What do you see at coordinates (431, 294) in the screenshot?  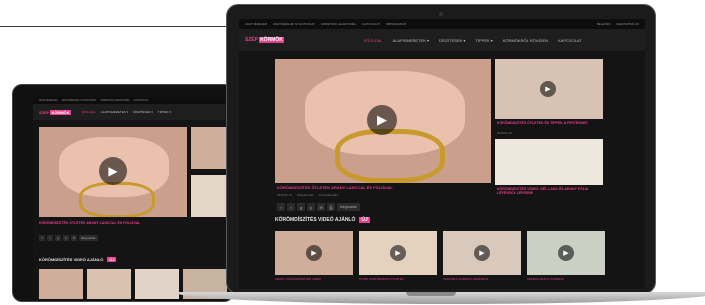 I see `laptop-notch` at bounding box center [431, 294].